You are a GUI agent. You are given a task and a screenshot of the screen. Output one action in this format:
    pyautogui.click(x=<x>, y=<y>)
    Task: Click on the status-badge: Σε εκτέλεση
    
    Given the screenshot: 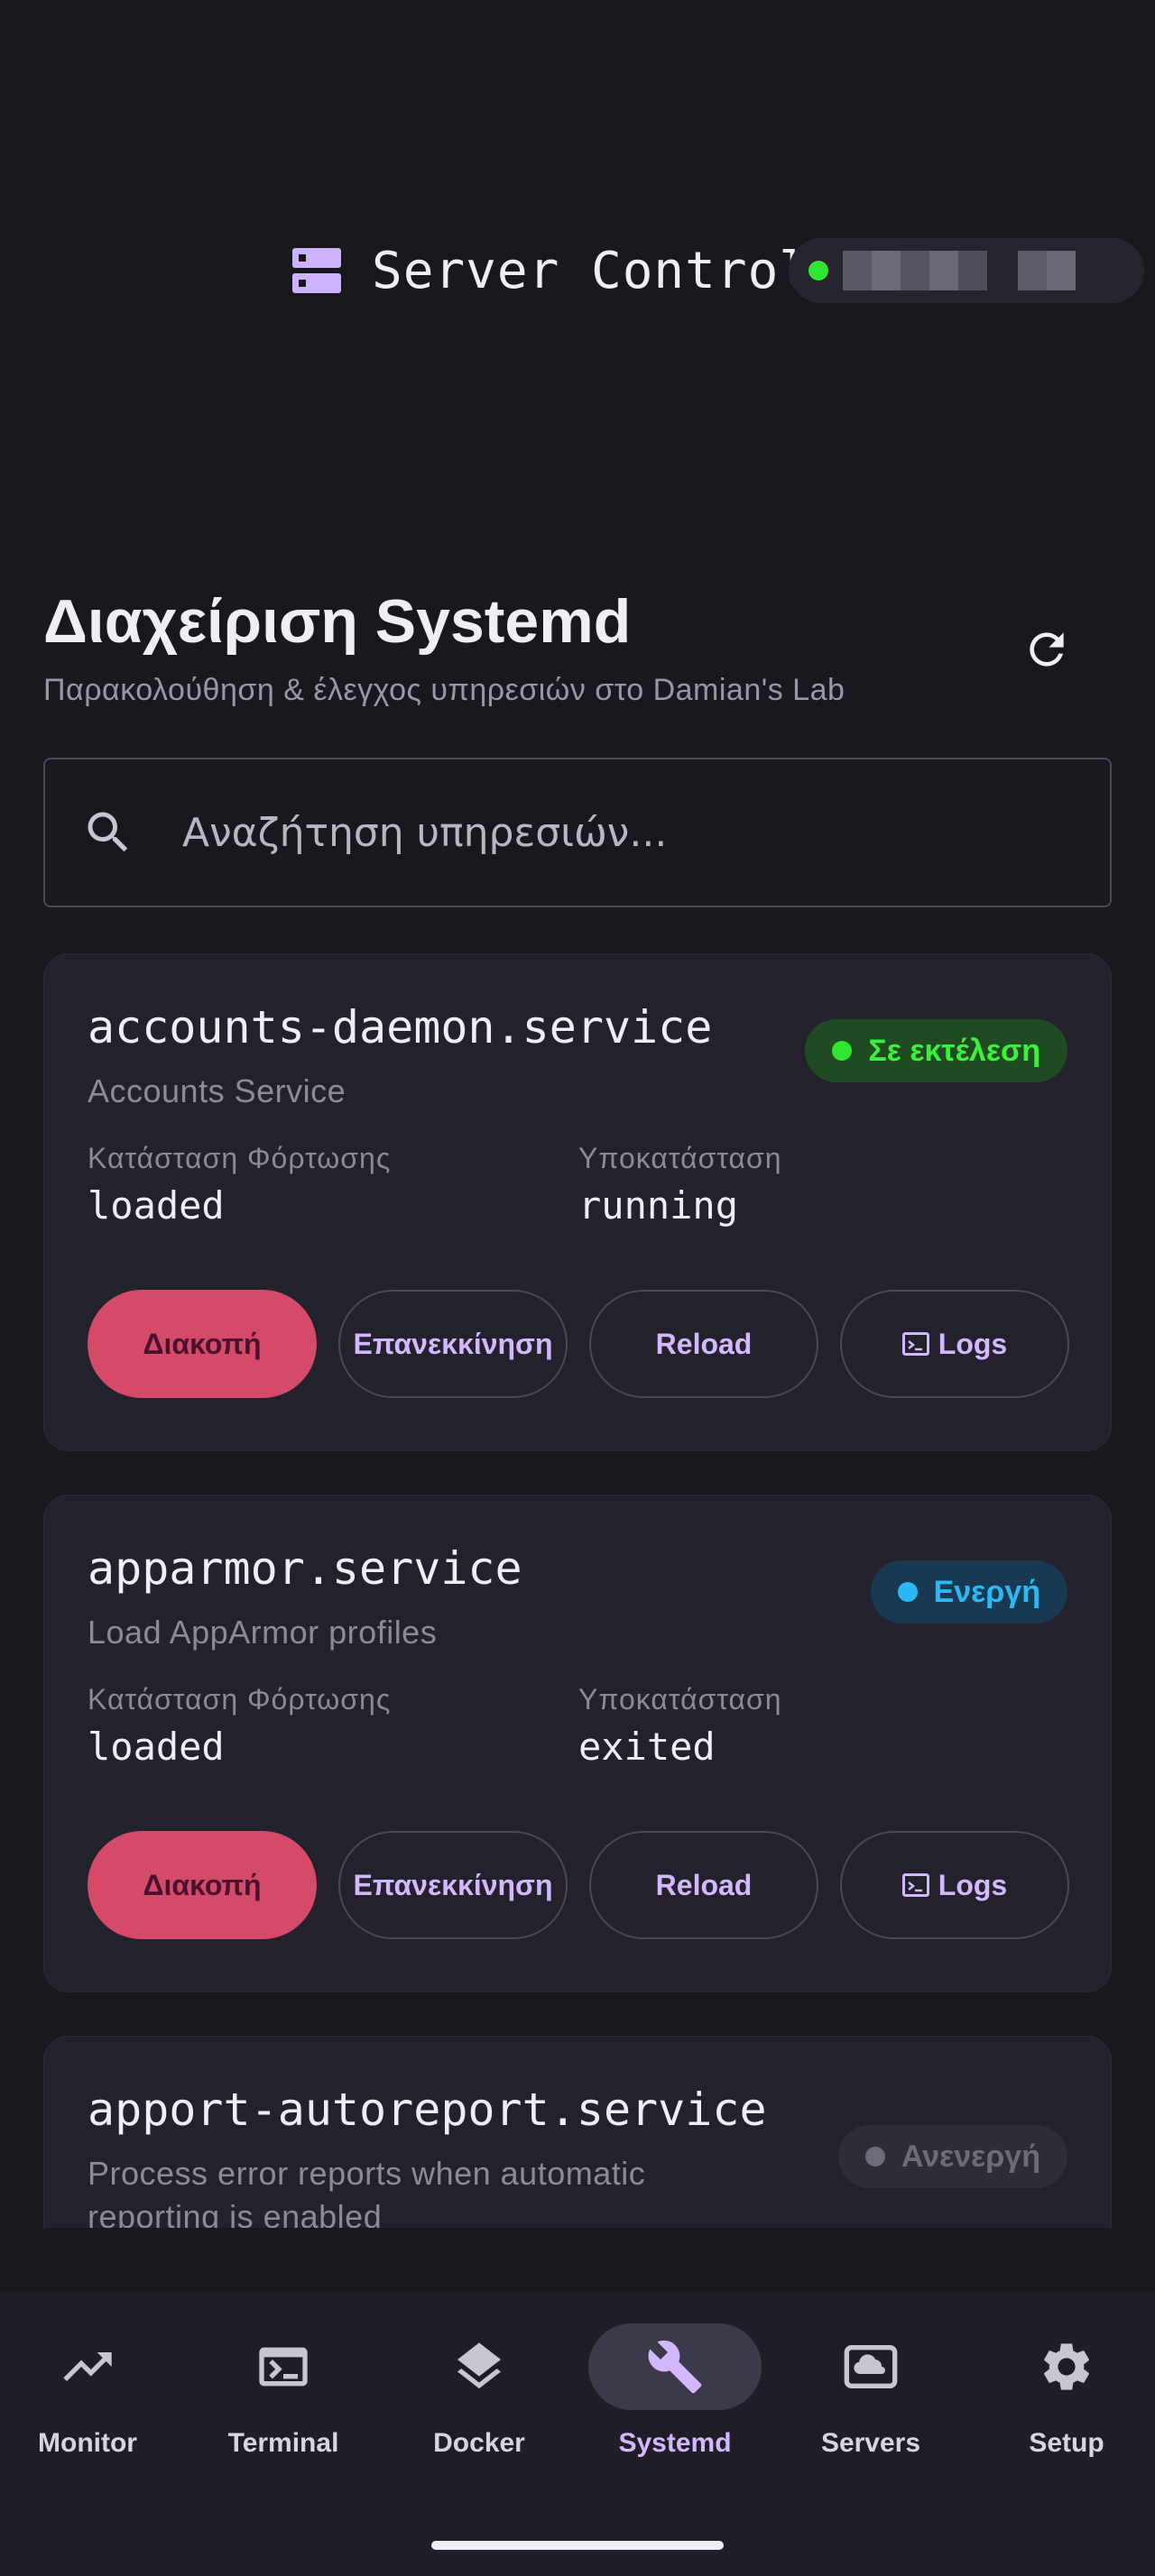 What is the action you would take?
    pyautogui.click(x=936, y=1050)
    